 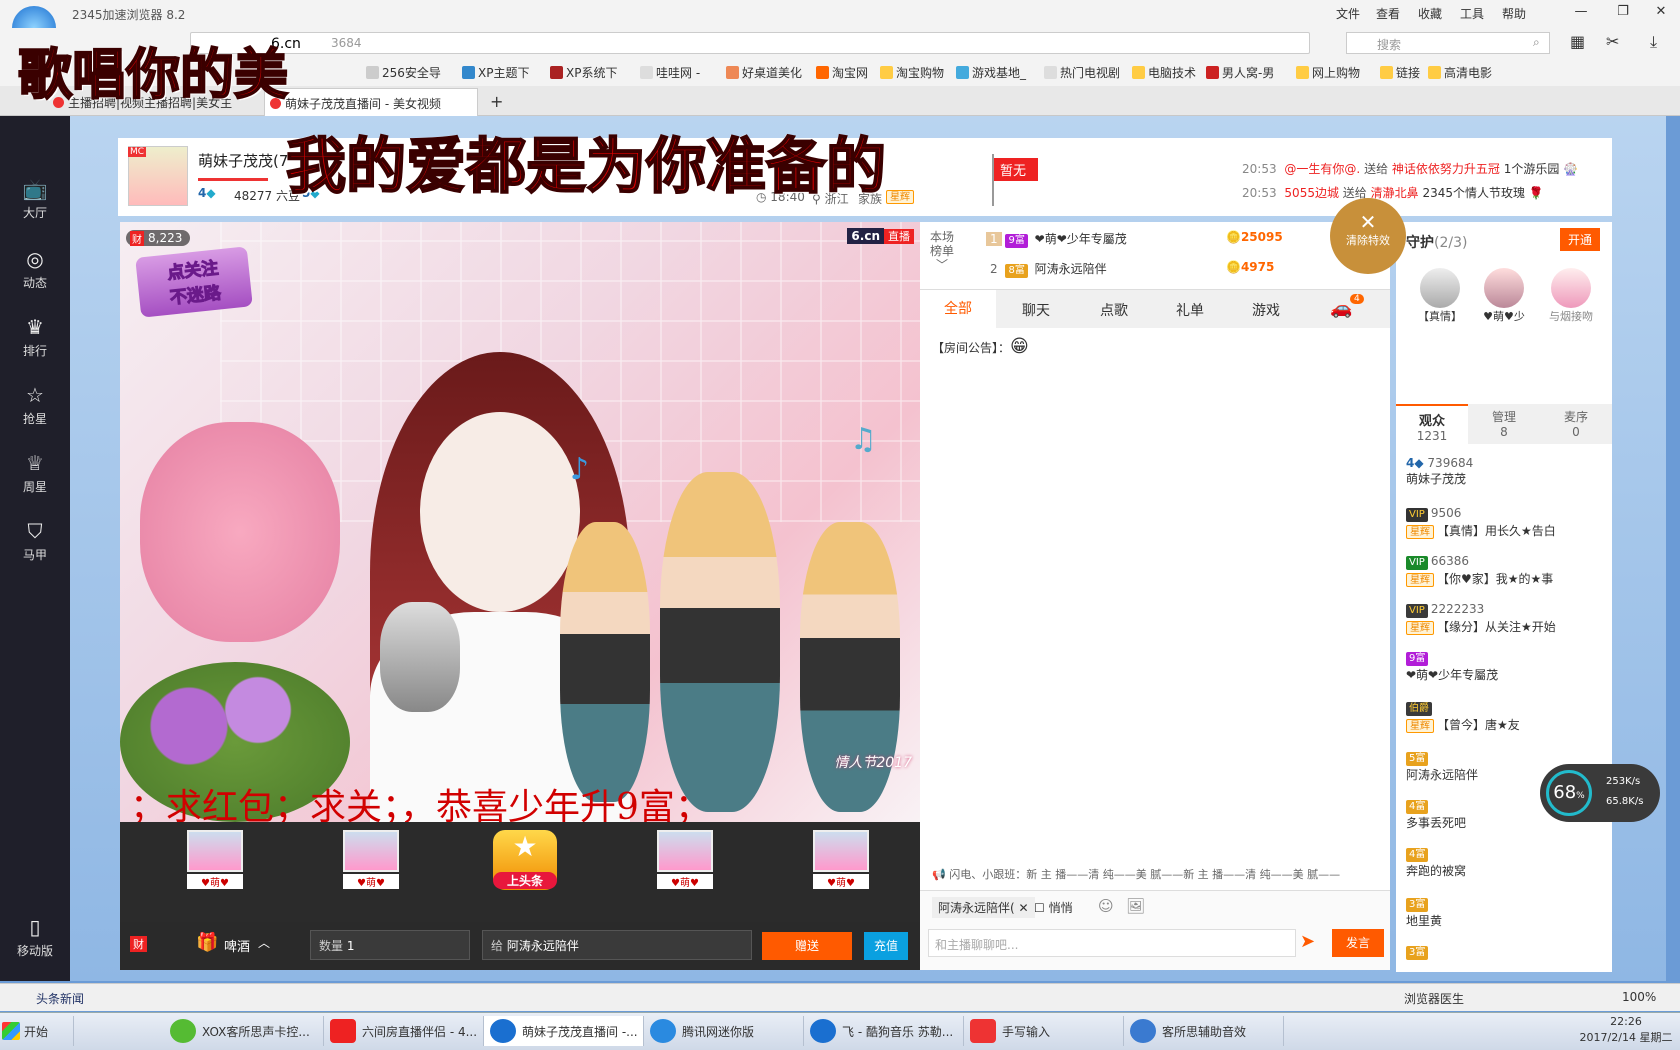 I want to click on guard-member: 【真情】, so click(x=1440, y=296).